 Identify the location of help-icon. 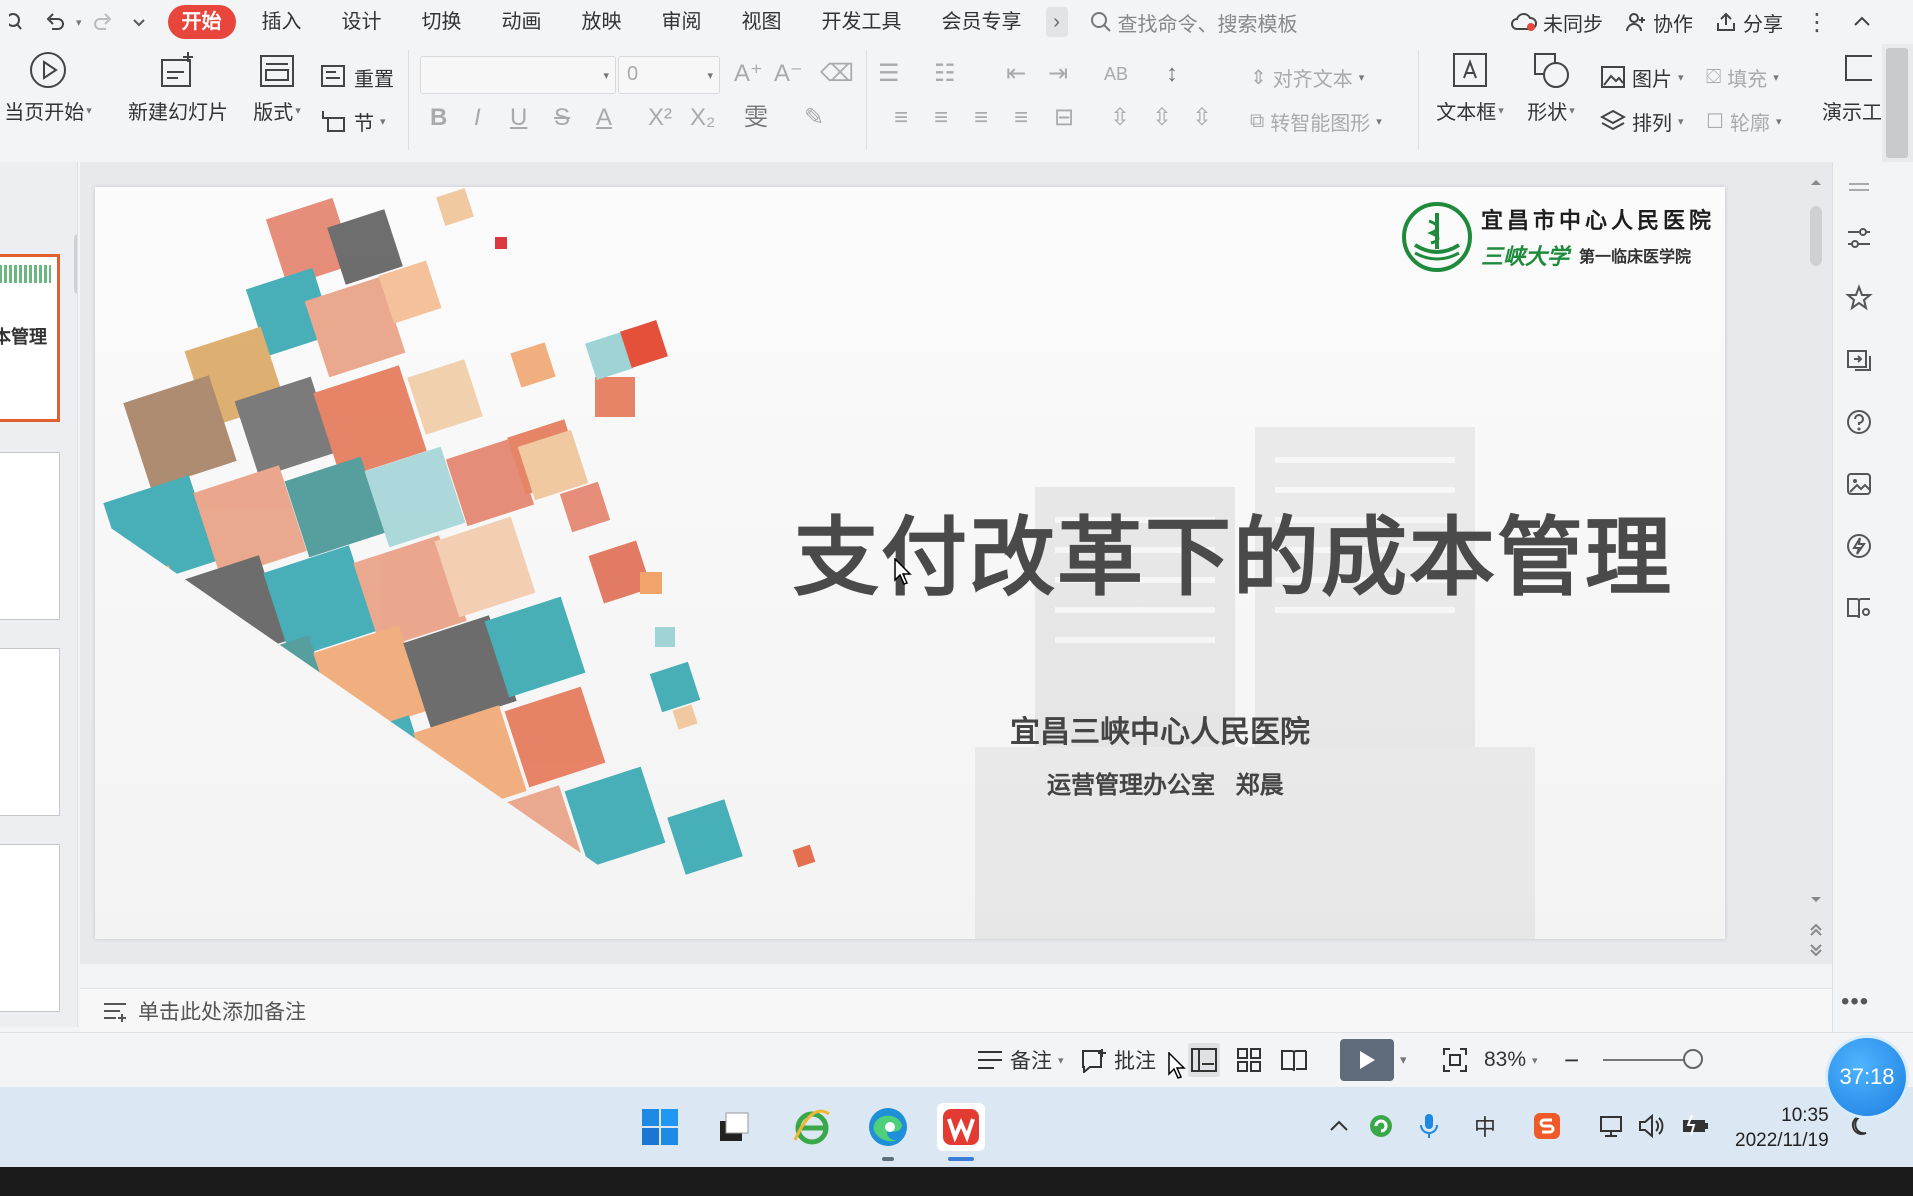
(1859, 422).